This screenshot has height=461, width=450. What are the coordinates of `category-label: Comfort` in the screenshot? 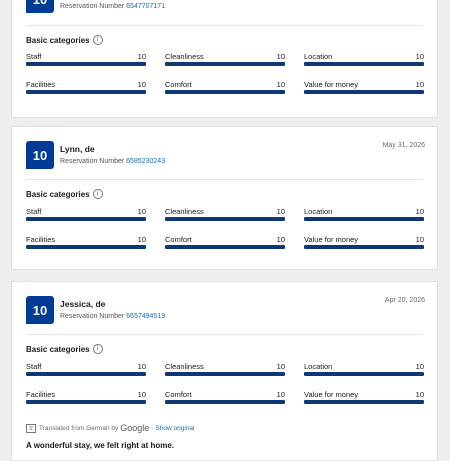 It's located at (178, 394).